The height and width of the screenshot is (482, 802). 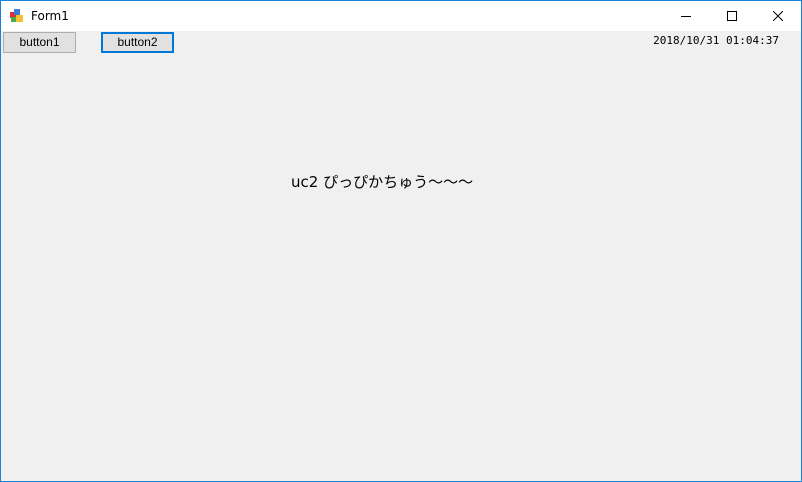 What do you see at coordinates (39, 42) in the screenshot?
I see `button1: button1` at bounding box center [39, 42].